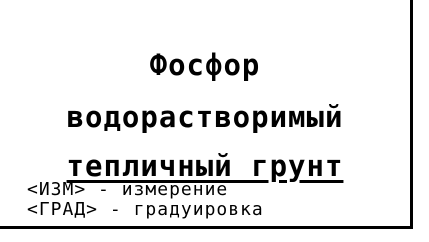  Describe the element at coordinates (205, 117) in the screenshot. I see `title-line-2: водорастворимый` at that location.